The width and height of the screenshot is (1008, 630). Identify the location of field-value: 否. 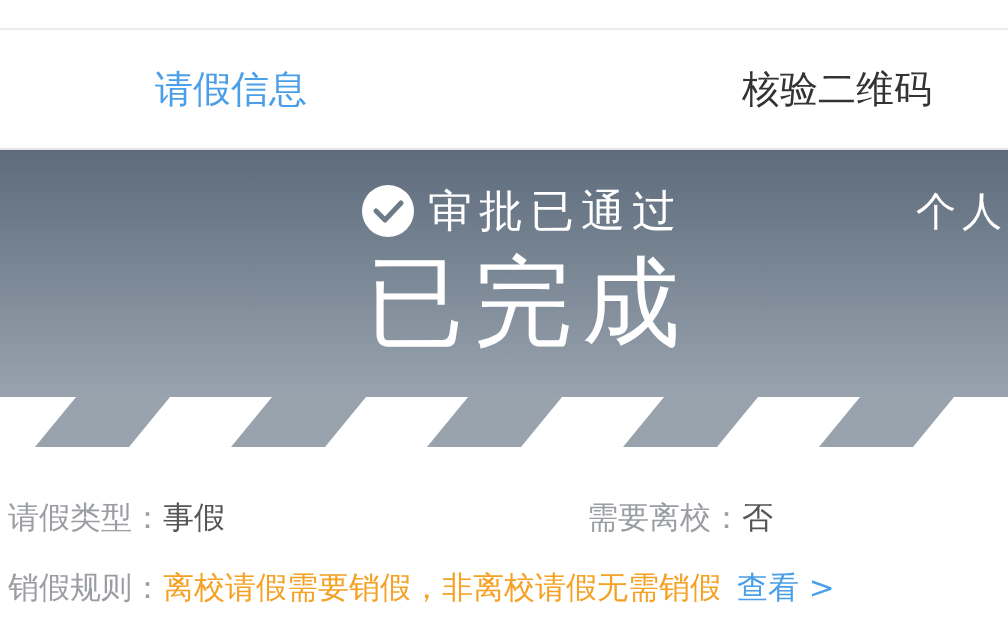
(757, 517).